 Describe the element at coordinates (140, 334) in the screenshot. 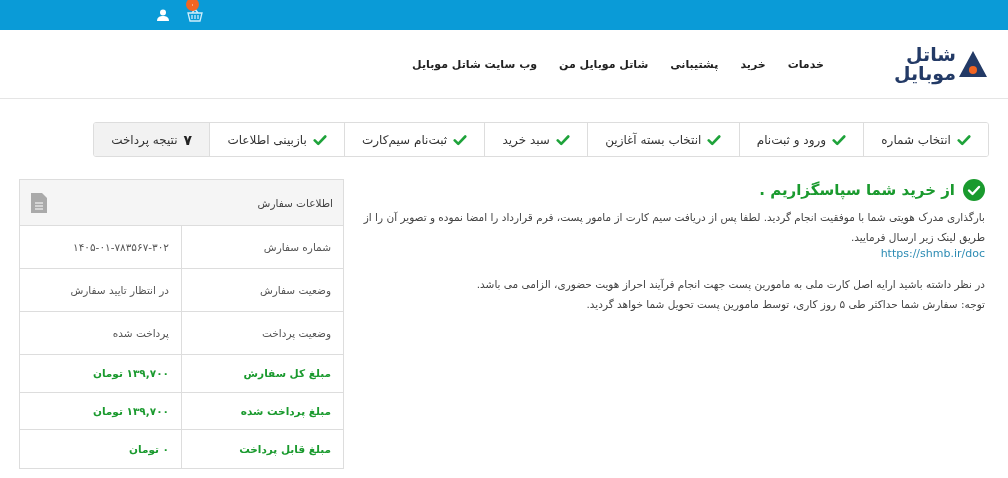

I see `table-cell-text: پرداخت شده` at that location.